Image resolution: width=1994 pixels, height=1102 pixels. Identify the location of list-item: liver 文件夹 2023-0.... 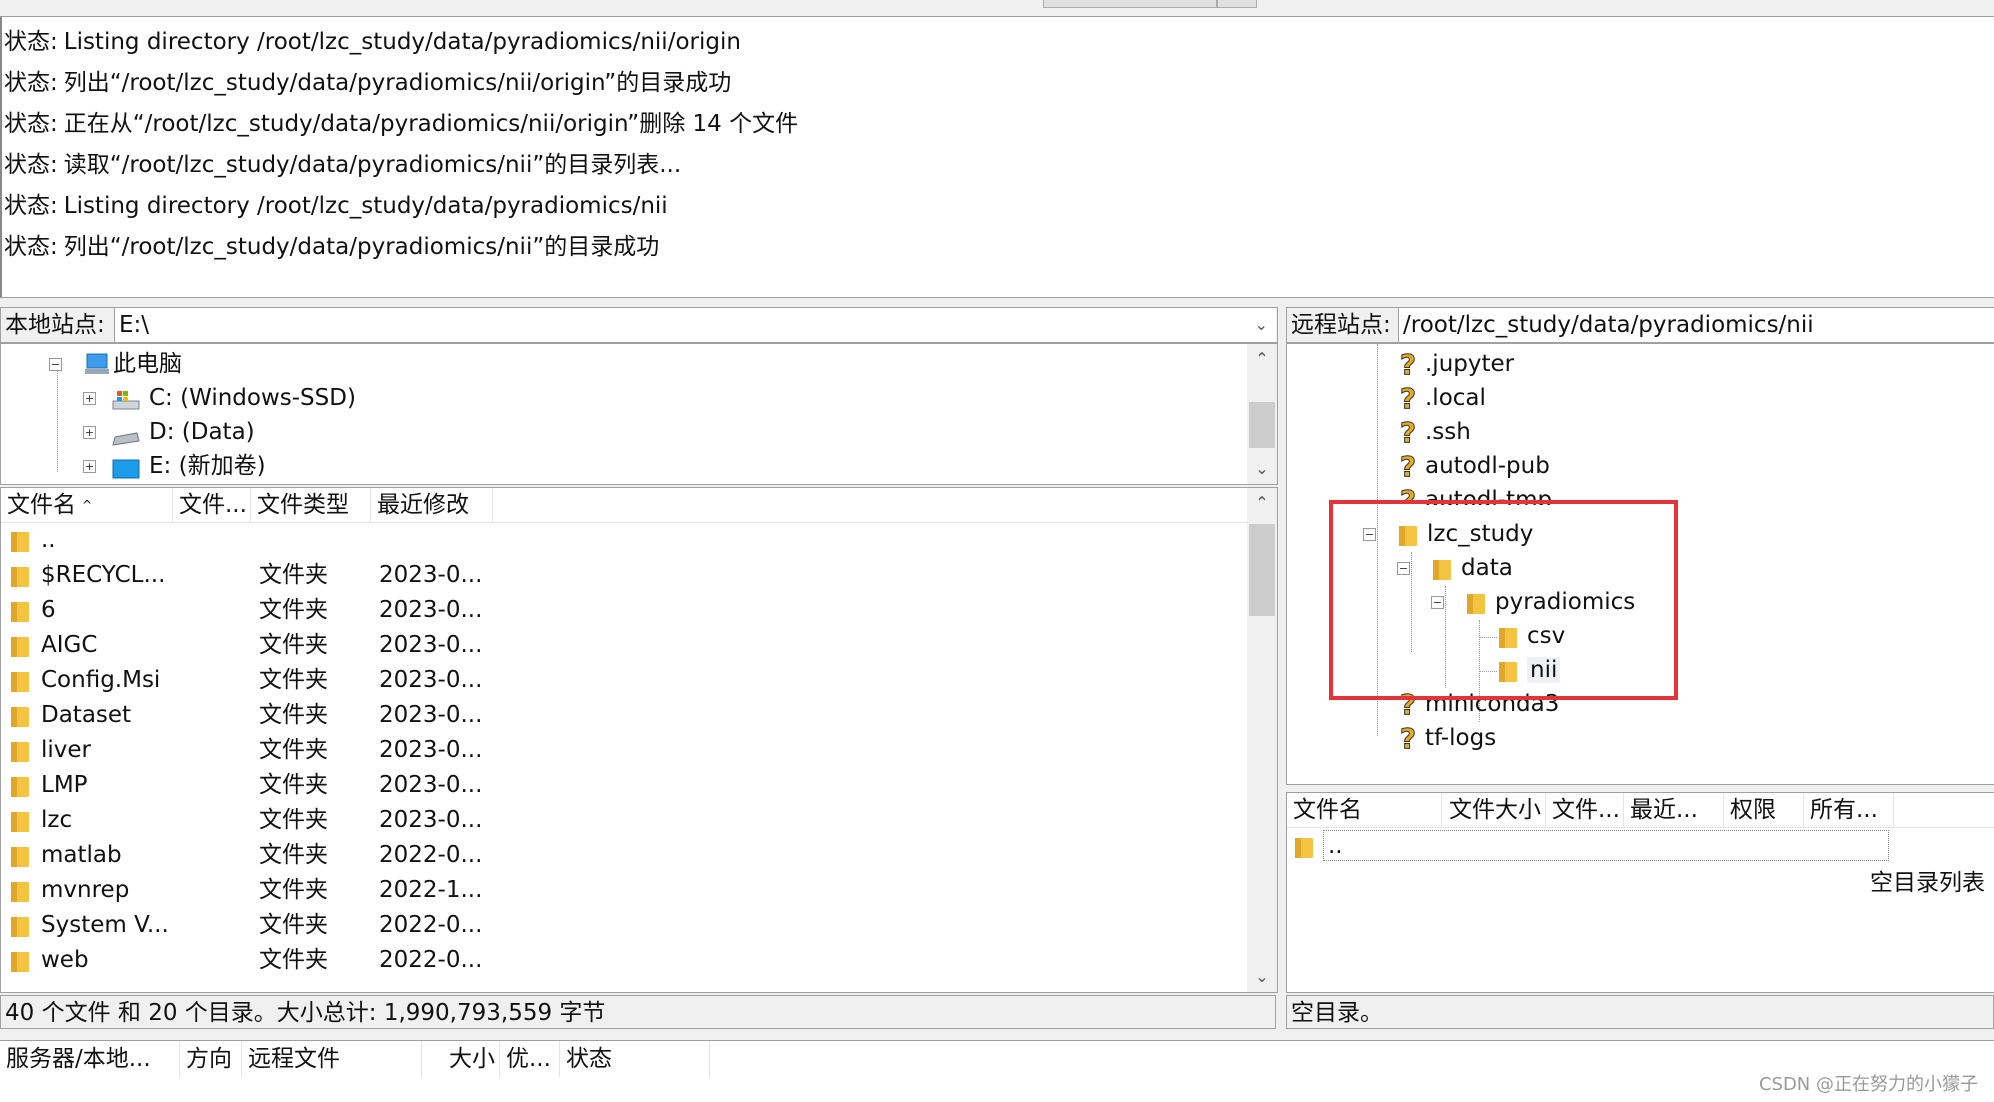
(624, 750).